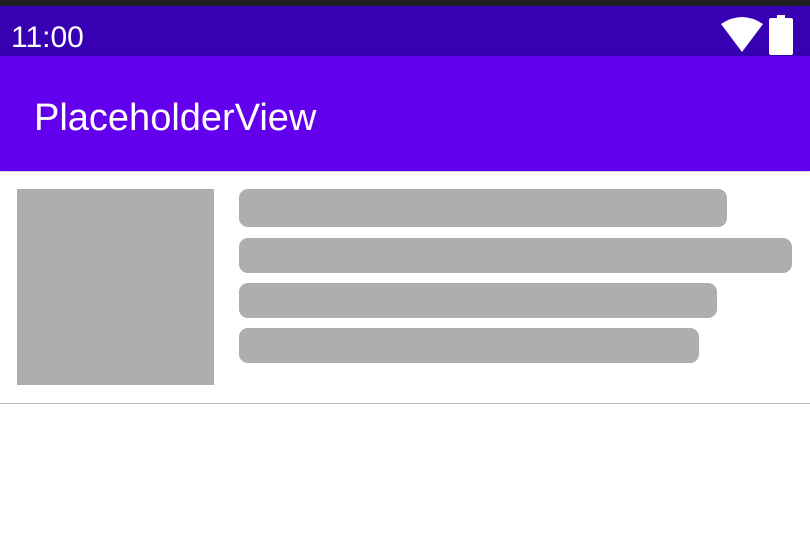 The height and width of the screenshot is (556, 810). What do you see at coordinates (115, 287) in the screenshot?
I see `placeholder-image` at bounding box center [115, 287].